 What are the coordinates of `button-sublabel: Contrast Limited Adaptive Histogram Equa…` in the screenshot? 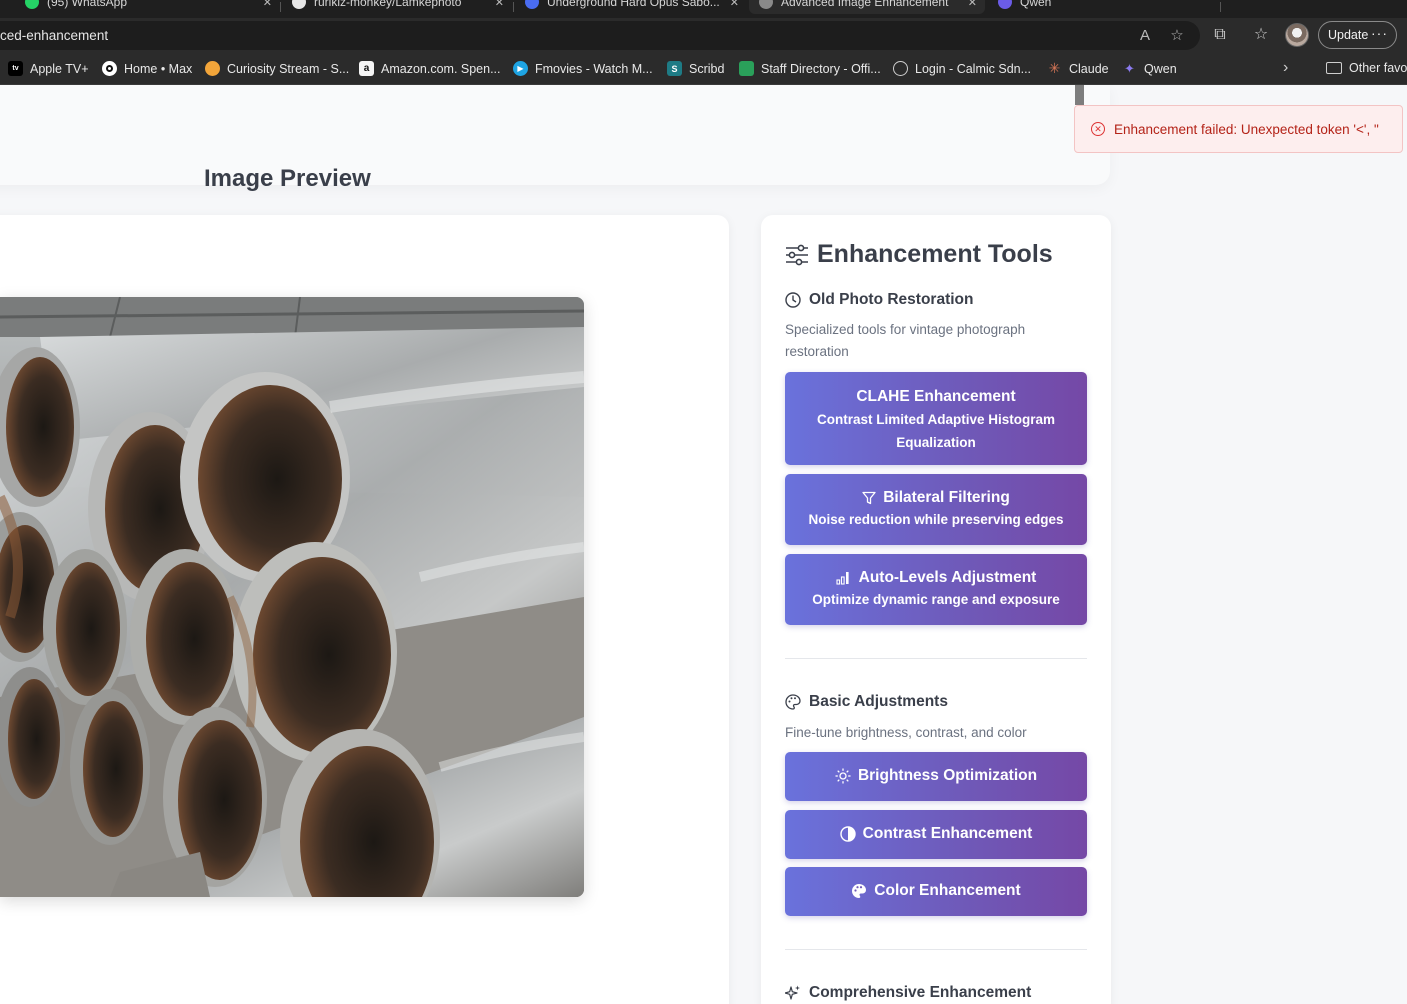 It's located at (936, 431).